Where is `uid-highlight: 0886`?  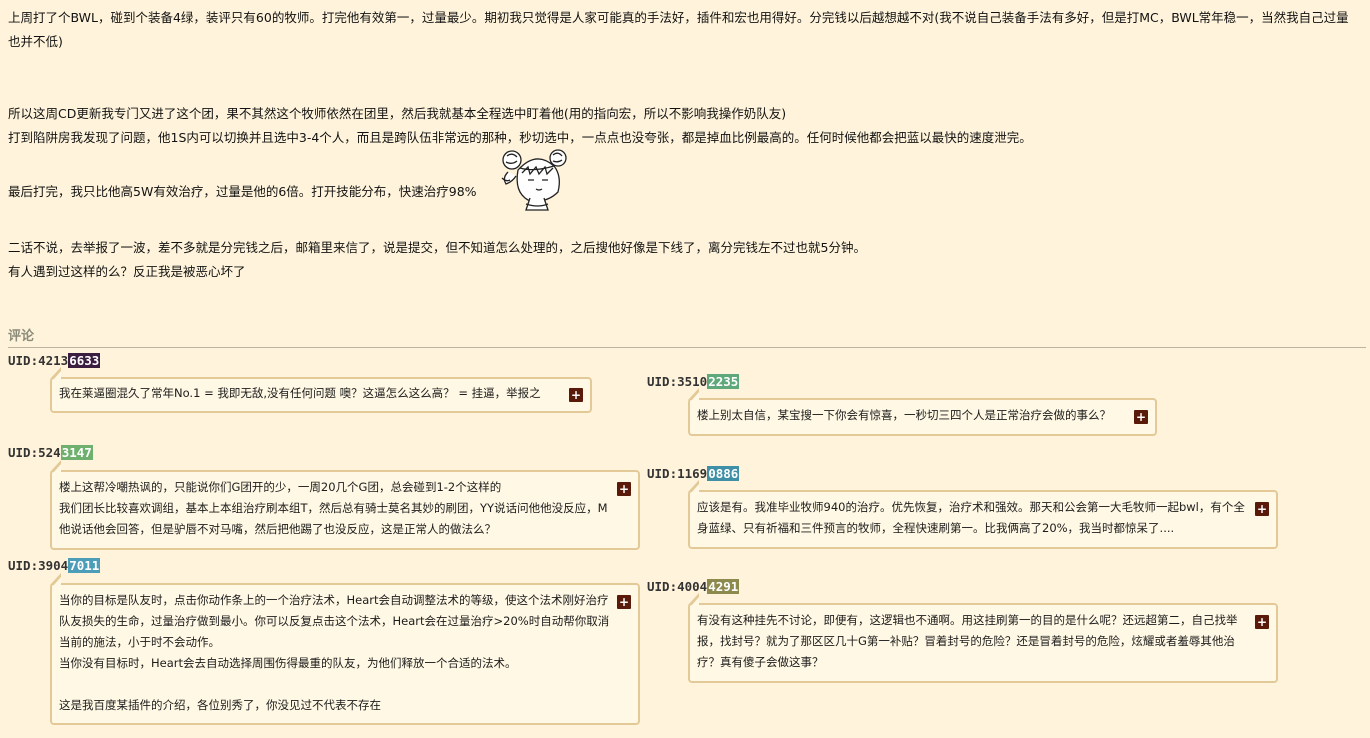
uid-highlight: 0886 is located at coordinates (723, 473).